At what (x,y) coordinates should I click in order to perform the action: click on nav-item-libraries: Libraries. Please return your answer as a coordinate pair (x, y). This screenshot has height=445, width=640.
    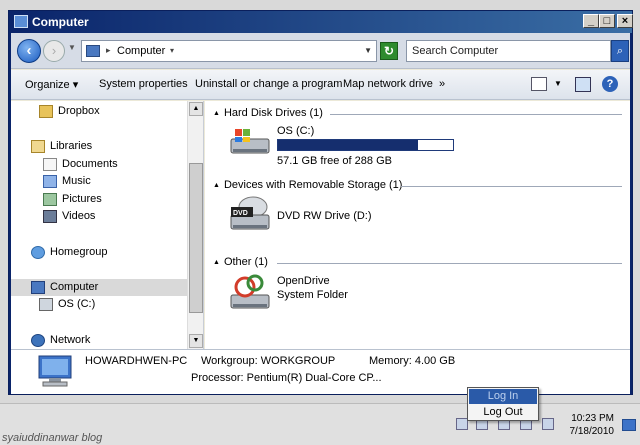
    Looking at the image, I should click on (61, 146).